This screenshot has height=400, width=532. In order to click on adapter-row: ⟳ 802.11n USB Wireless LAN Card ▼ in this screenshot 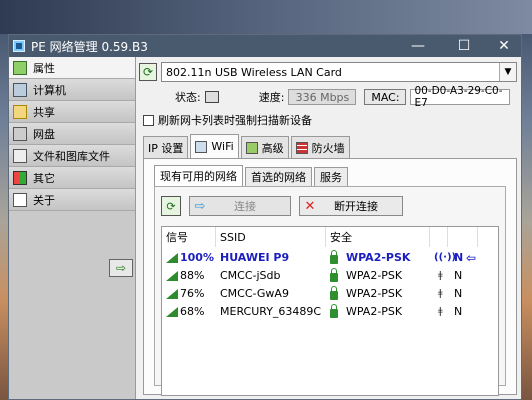, I will do `click(328, 72)`.